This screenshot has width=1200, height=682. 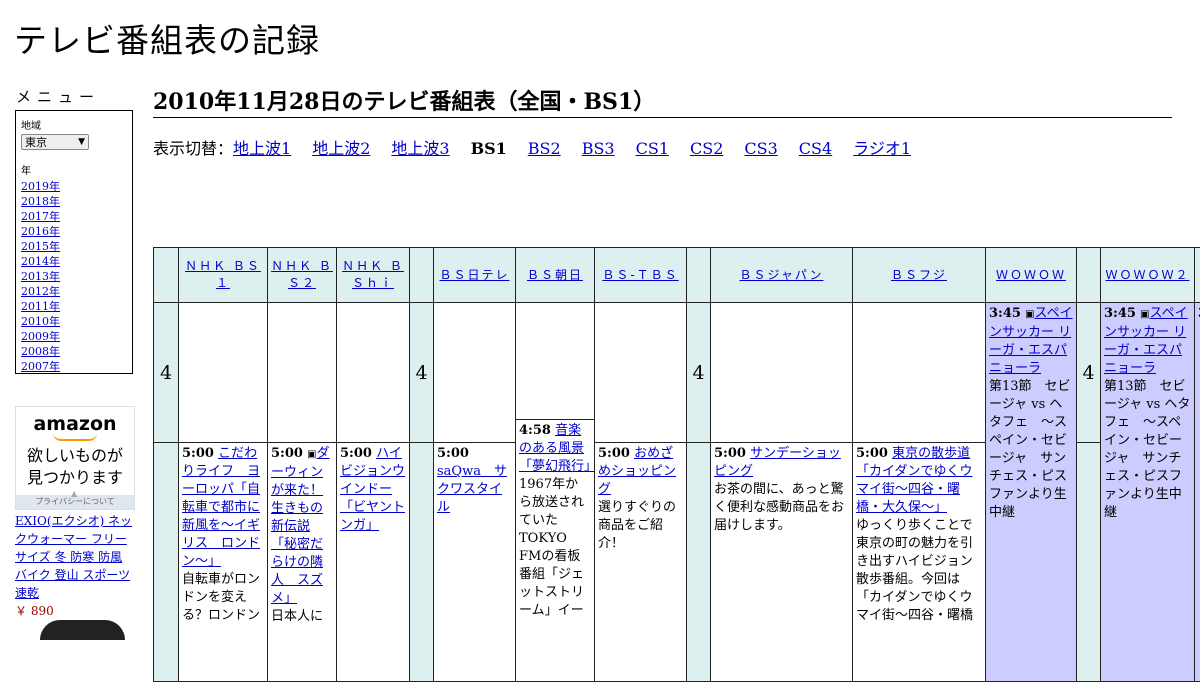 I want to click on switcher-link: CS2, so click(x=706, y=148).